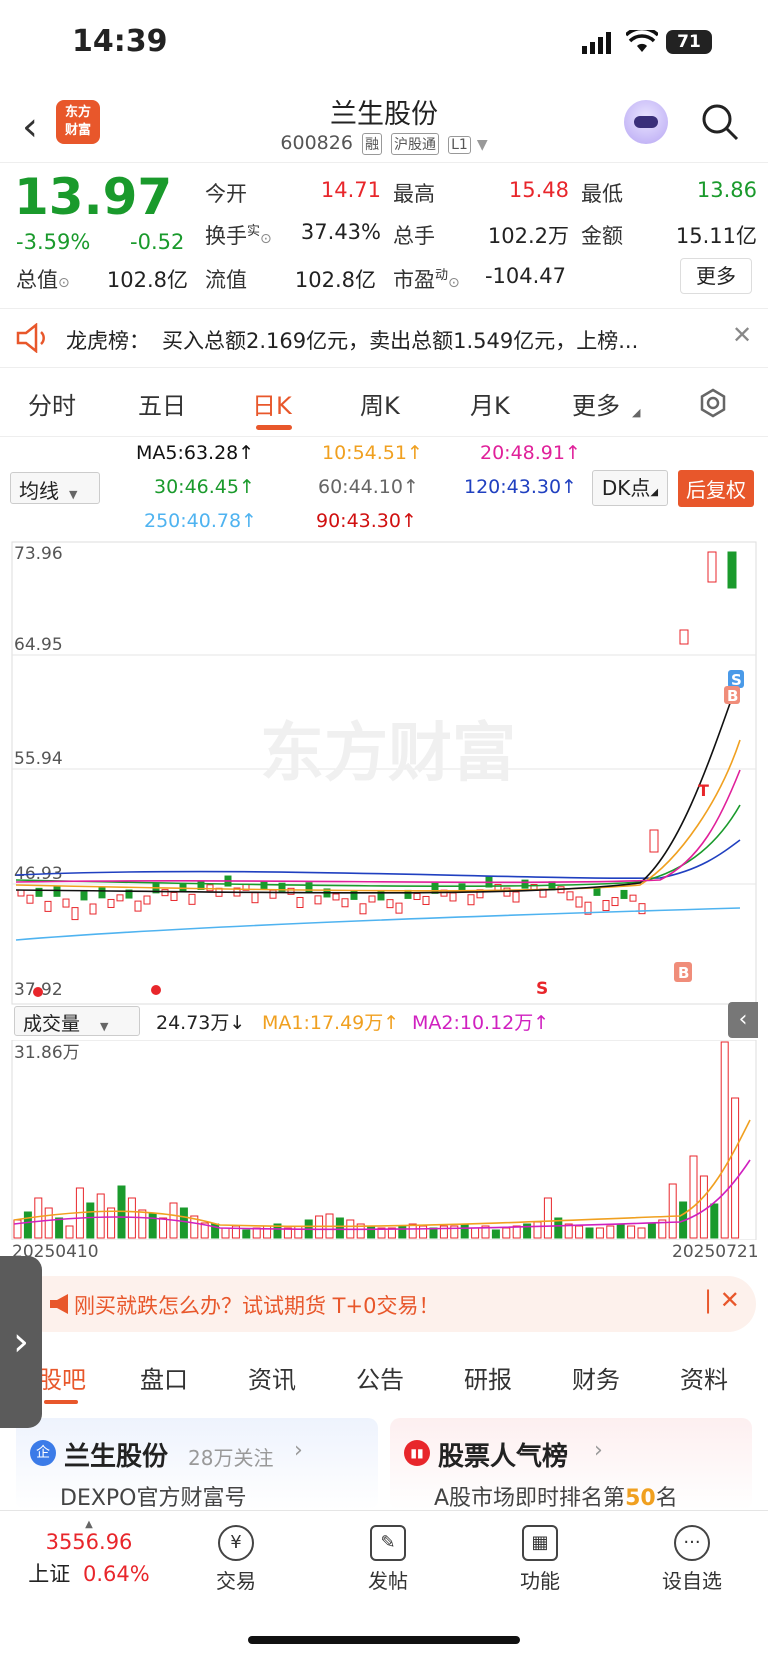  Describe the element at coordinates (49, 1574) in the screenshot. I see `index-name: 上证` at that location.